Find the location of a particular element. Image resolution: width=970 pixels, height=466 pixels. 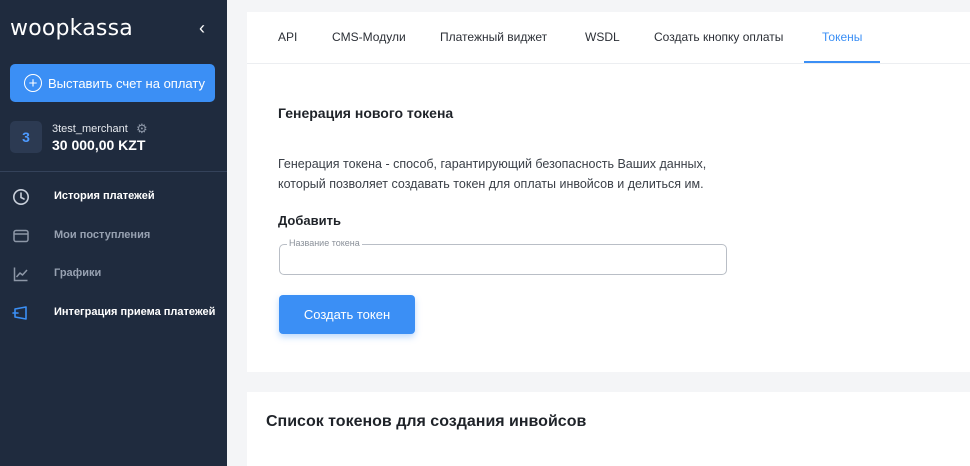

sidebar-item-payment-history: История платежей is located at coordinates (113, 197).